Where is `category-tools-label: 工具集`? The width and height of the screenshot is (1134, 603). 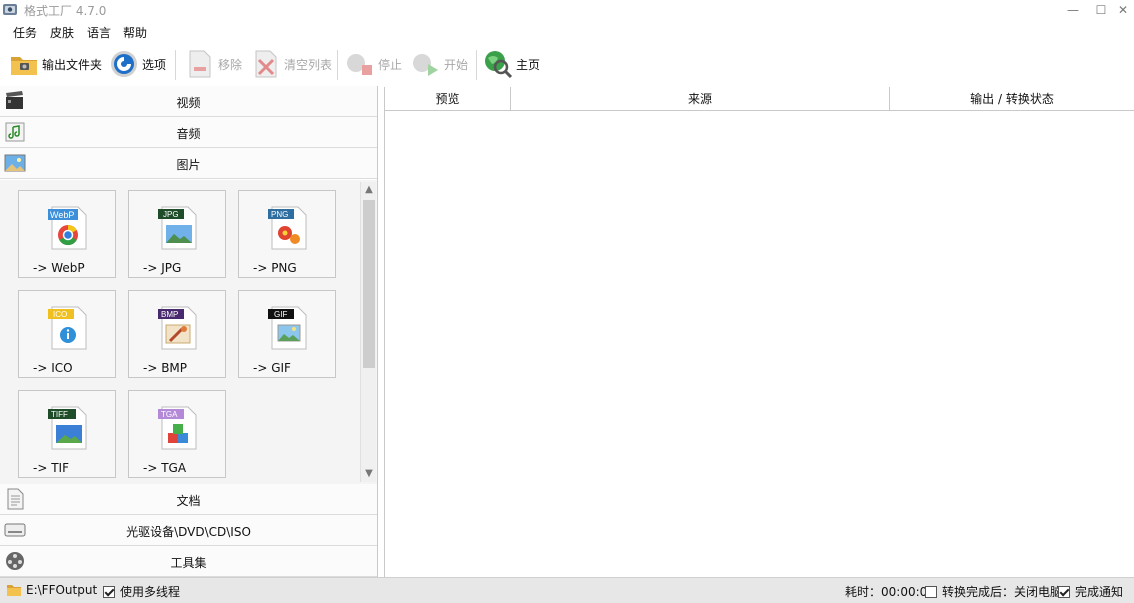 category-tools-label: 工具集 is located at coordinates (188, 563).